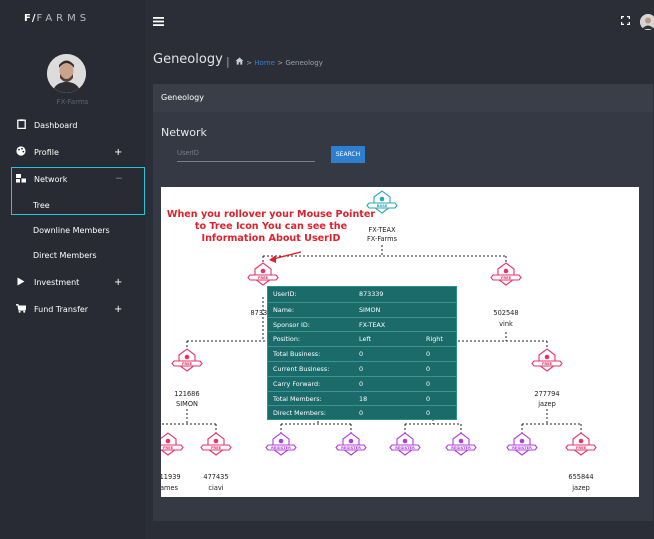 The height and width of the screenshot is (539, 654). I want to click on info-row: UserID: 873339, so click(362, 294).